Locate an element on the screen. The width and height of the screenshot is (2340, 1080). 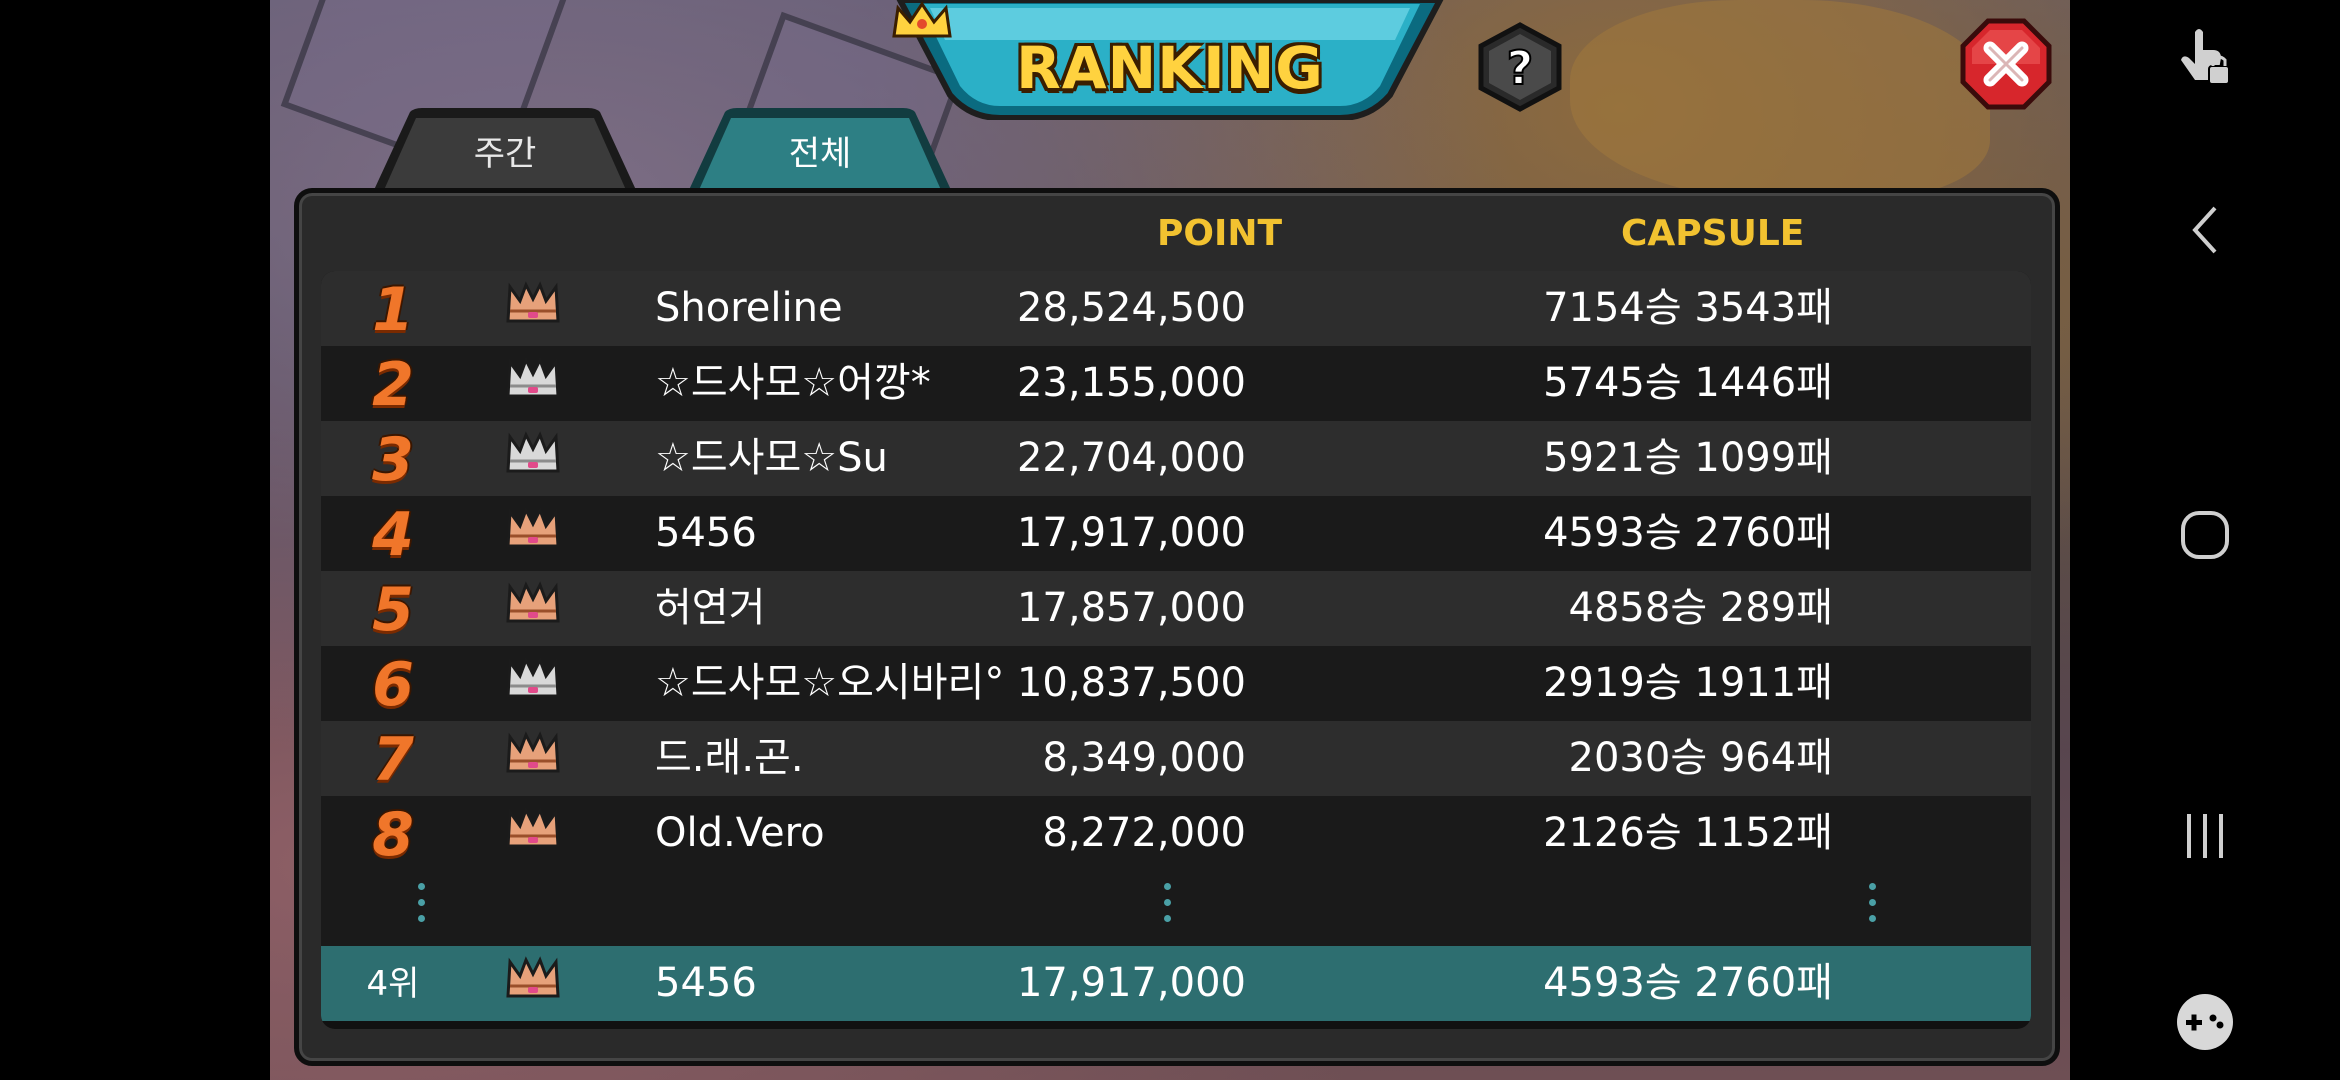
player-point: 22,704,000 is located at coordinates (1131, 458).